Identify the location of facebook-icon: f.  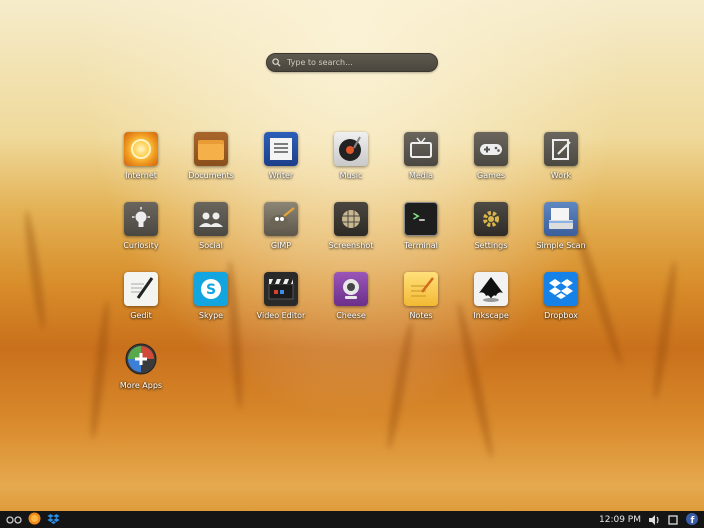
(692, 519).